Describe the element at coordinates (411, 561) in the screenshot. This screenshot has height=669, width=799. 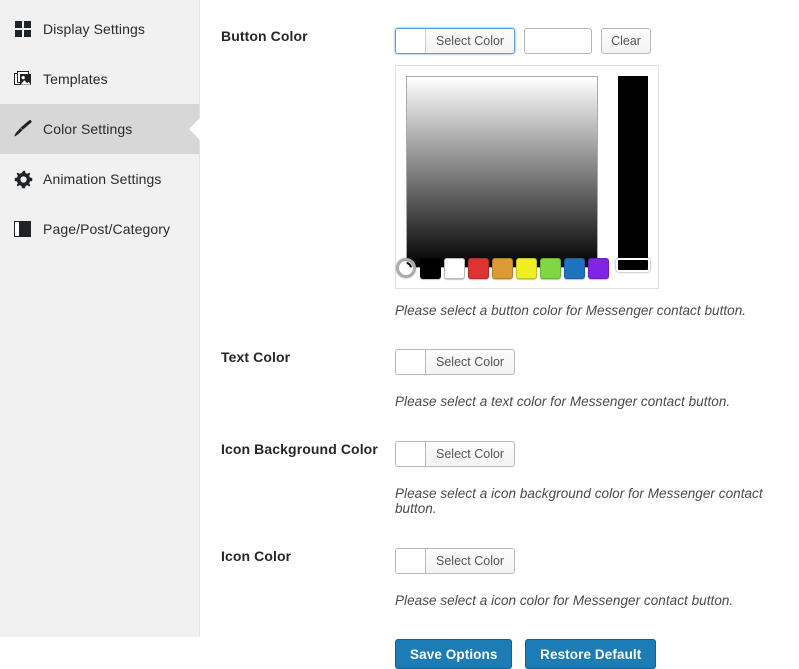
I see `icon-color-swatch` at that location.